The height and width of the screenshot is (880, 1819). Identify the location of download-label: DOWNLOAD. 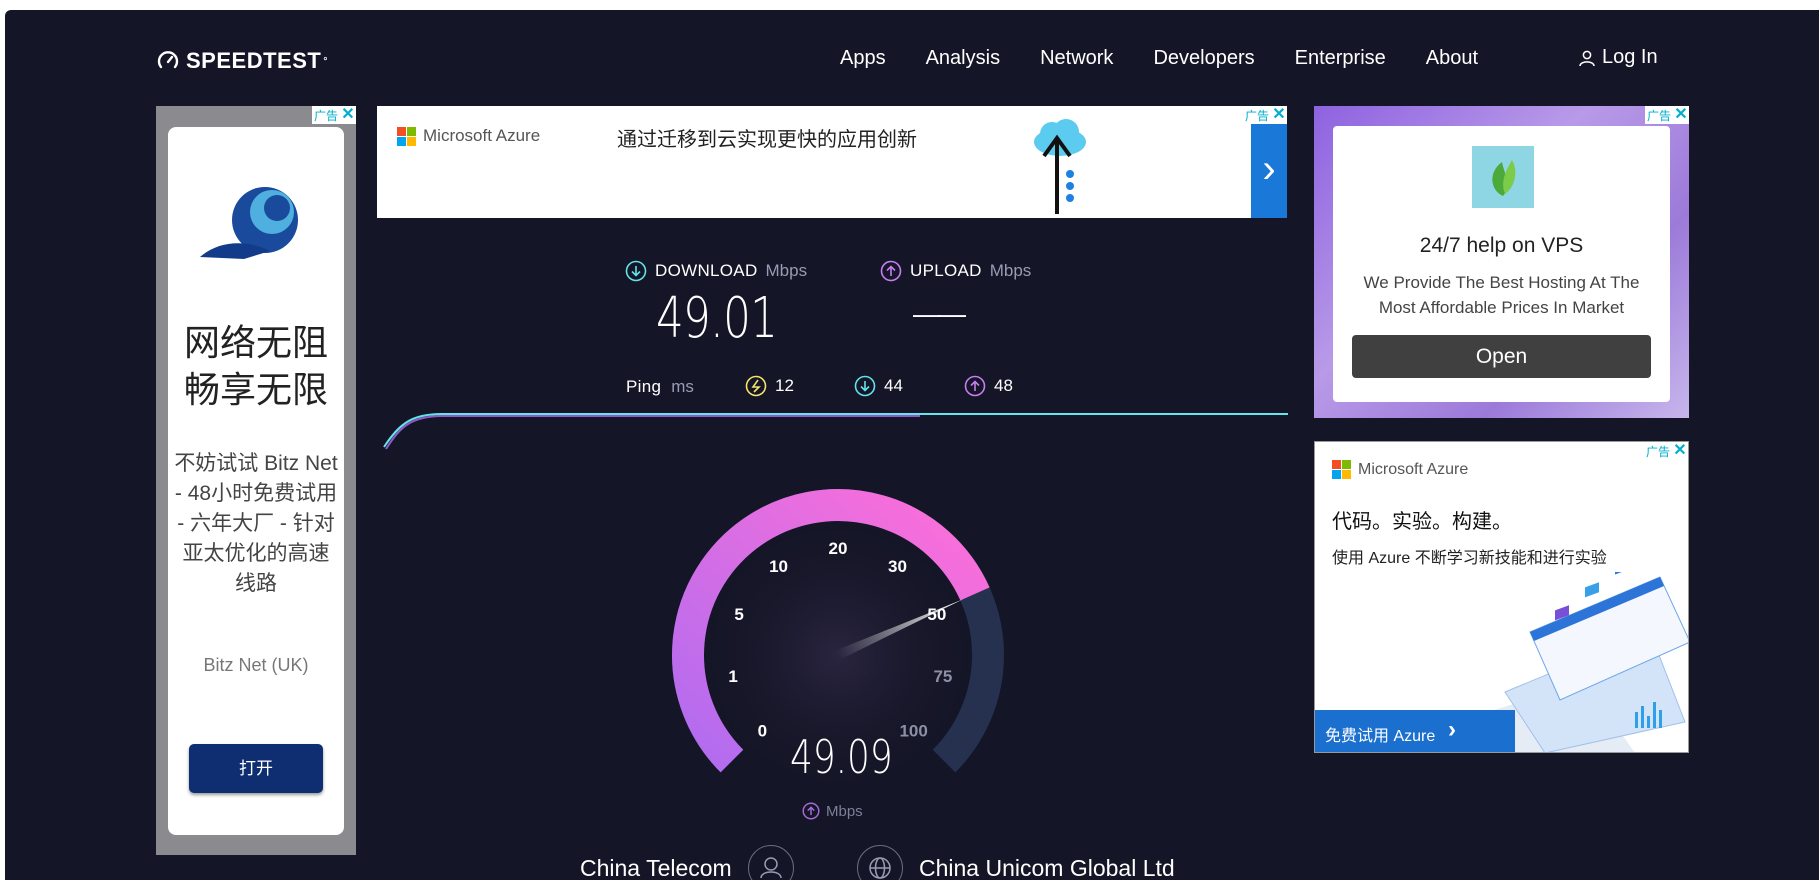
(706, 270).